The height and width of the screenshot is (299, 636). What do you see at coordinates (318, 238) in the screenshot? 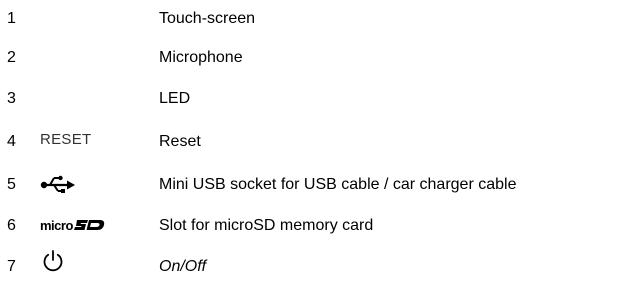
I see `legend-row-6: 6 micro Slot for microSD memory card` at bounding box center [318, 238].